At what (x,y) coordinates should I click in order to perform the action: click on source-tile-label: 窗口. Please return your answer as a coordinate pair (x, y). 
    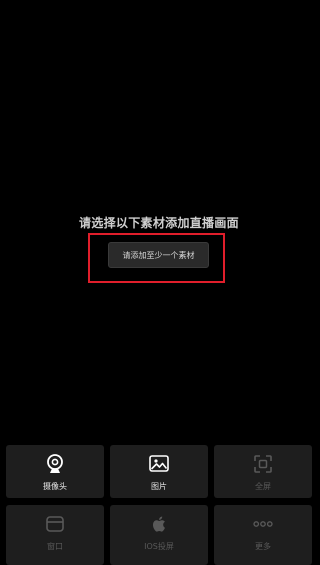
    Looking at the image, I should click on (55, 546).